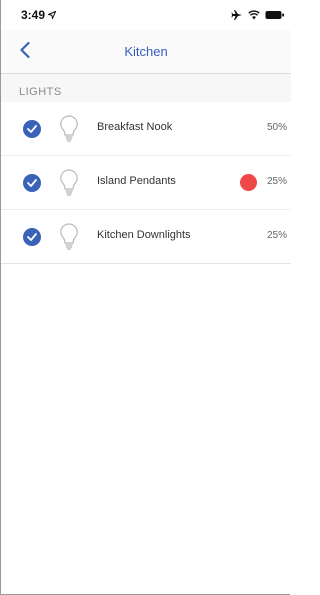 This screenshot has height=595, width=320. What do you see at coordinates (33, 15) in the screenshot?
I see `status-time: 3:49` at bounding box center [33, 15].